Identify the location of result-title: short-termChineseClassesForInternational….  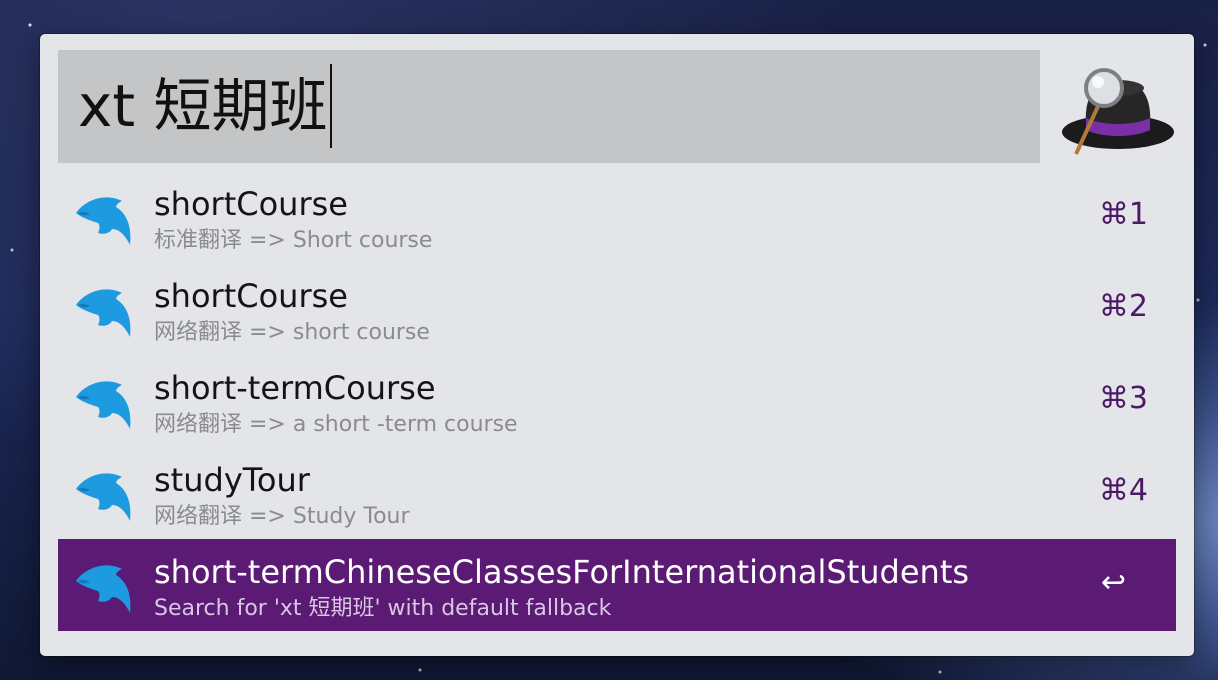
(562, 572).